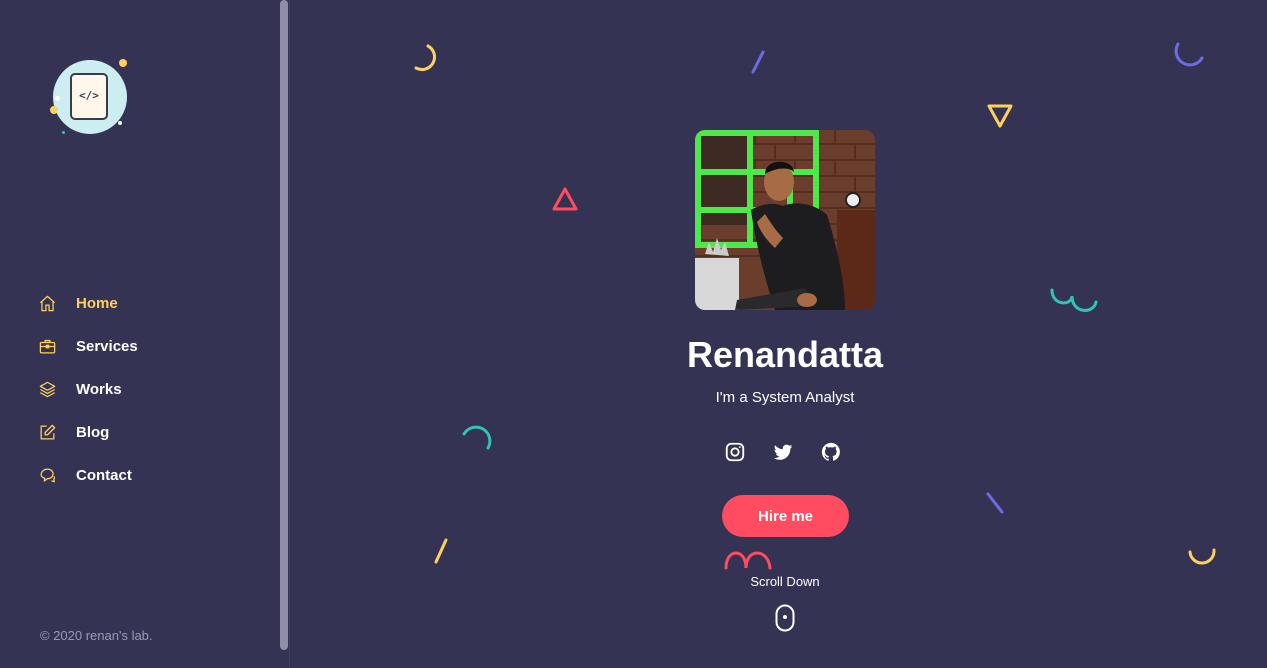  Describe the element at coordinates (97, 303) in the screenshot. I see `nav-label-home: Home` at that location.